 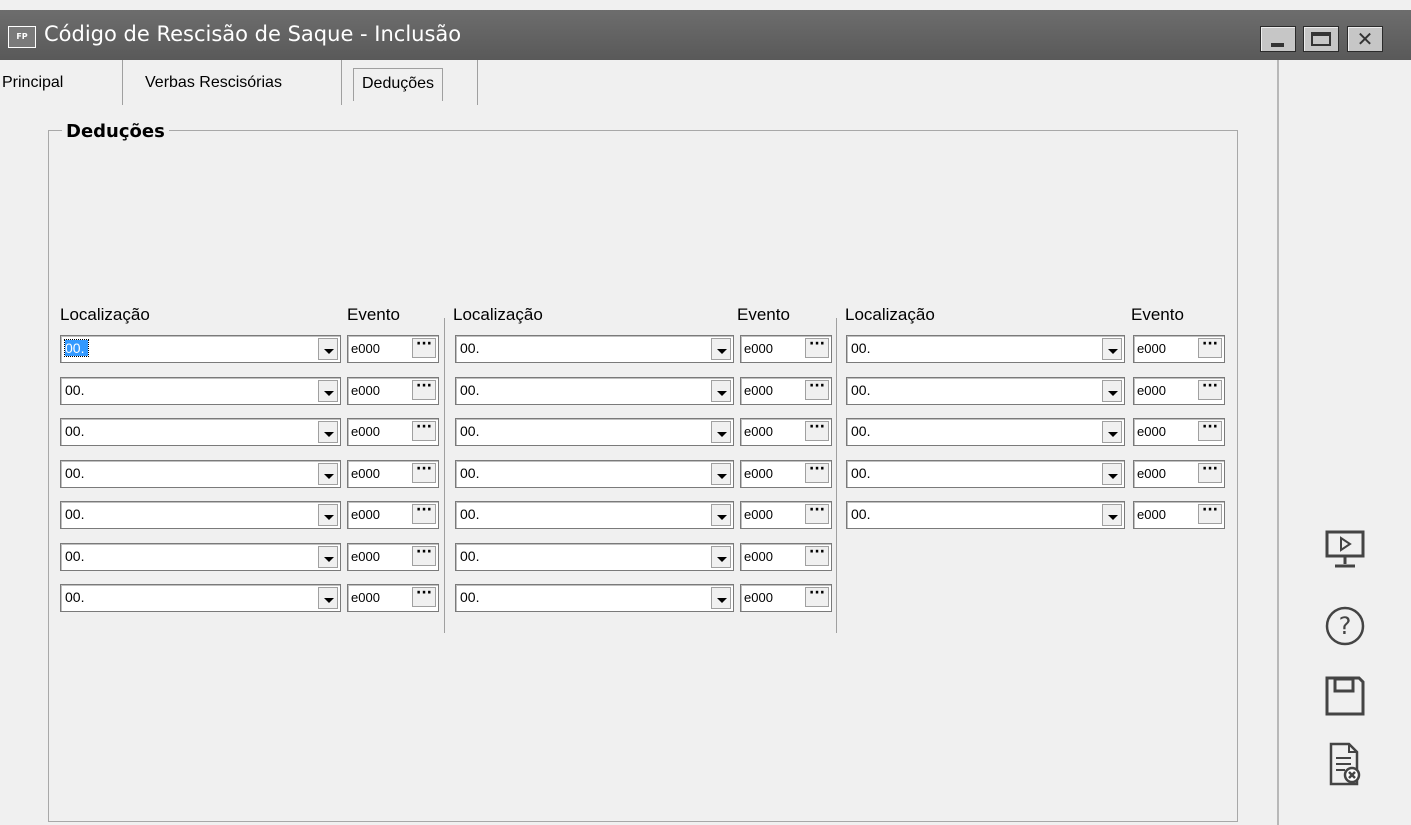 I want to click on cancel-document-icon, so click(x=1345, y=764).